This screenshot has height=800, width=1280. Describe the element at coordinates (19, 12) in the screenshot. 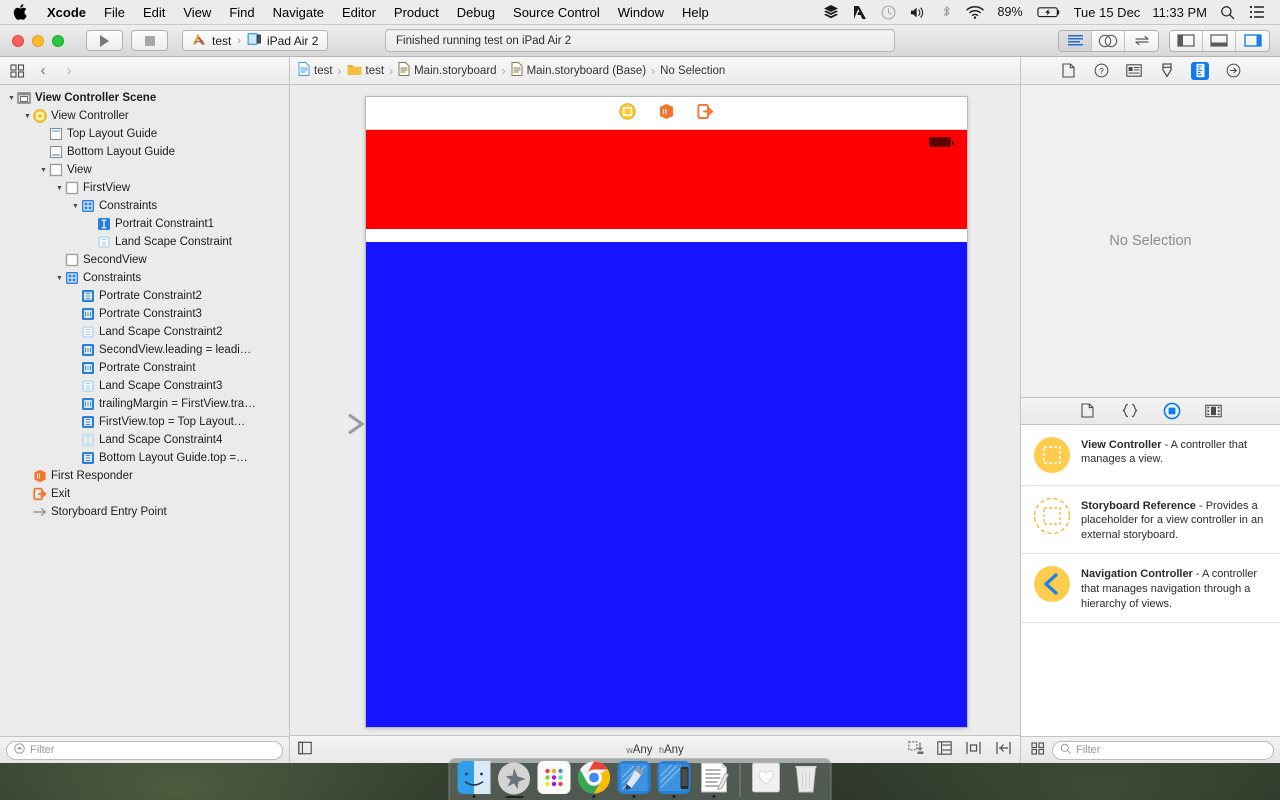

I see `apple-logo-icon` at that location.